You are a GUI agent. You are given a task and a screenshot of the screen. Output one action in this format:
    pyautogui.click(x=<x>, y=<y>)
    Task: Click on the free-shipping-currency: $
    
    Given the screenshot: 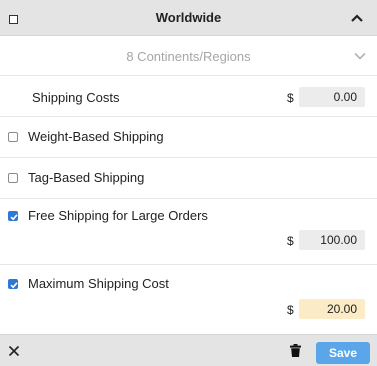 What is the action you would take?
    pyautogui.click(x=290, y=241)
    